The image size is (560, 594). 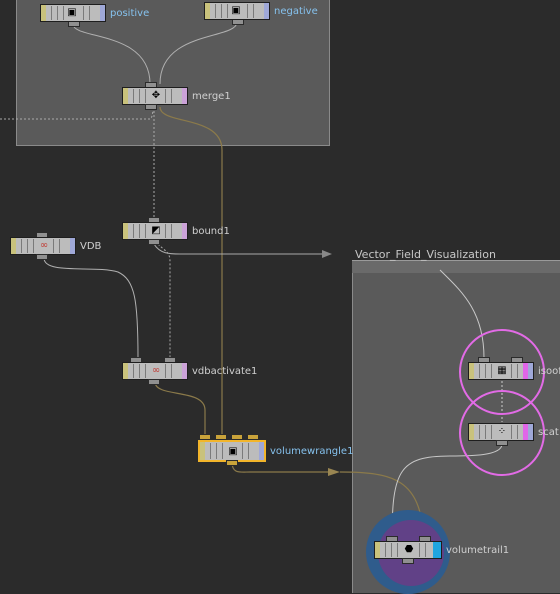 I want to click on volumetrail-icon: ⬣, so click(x=409, y=549).